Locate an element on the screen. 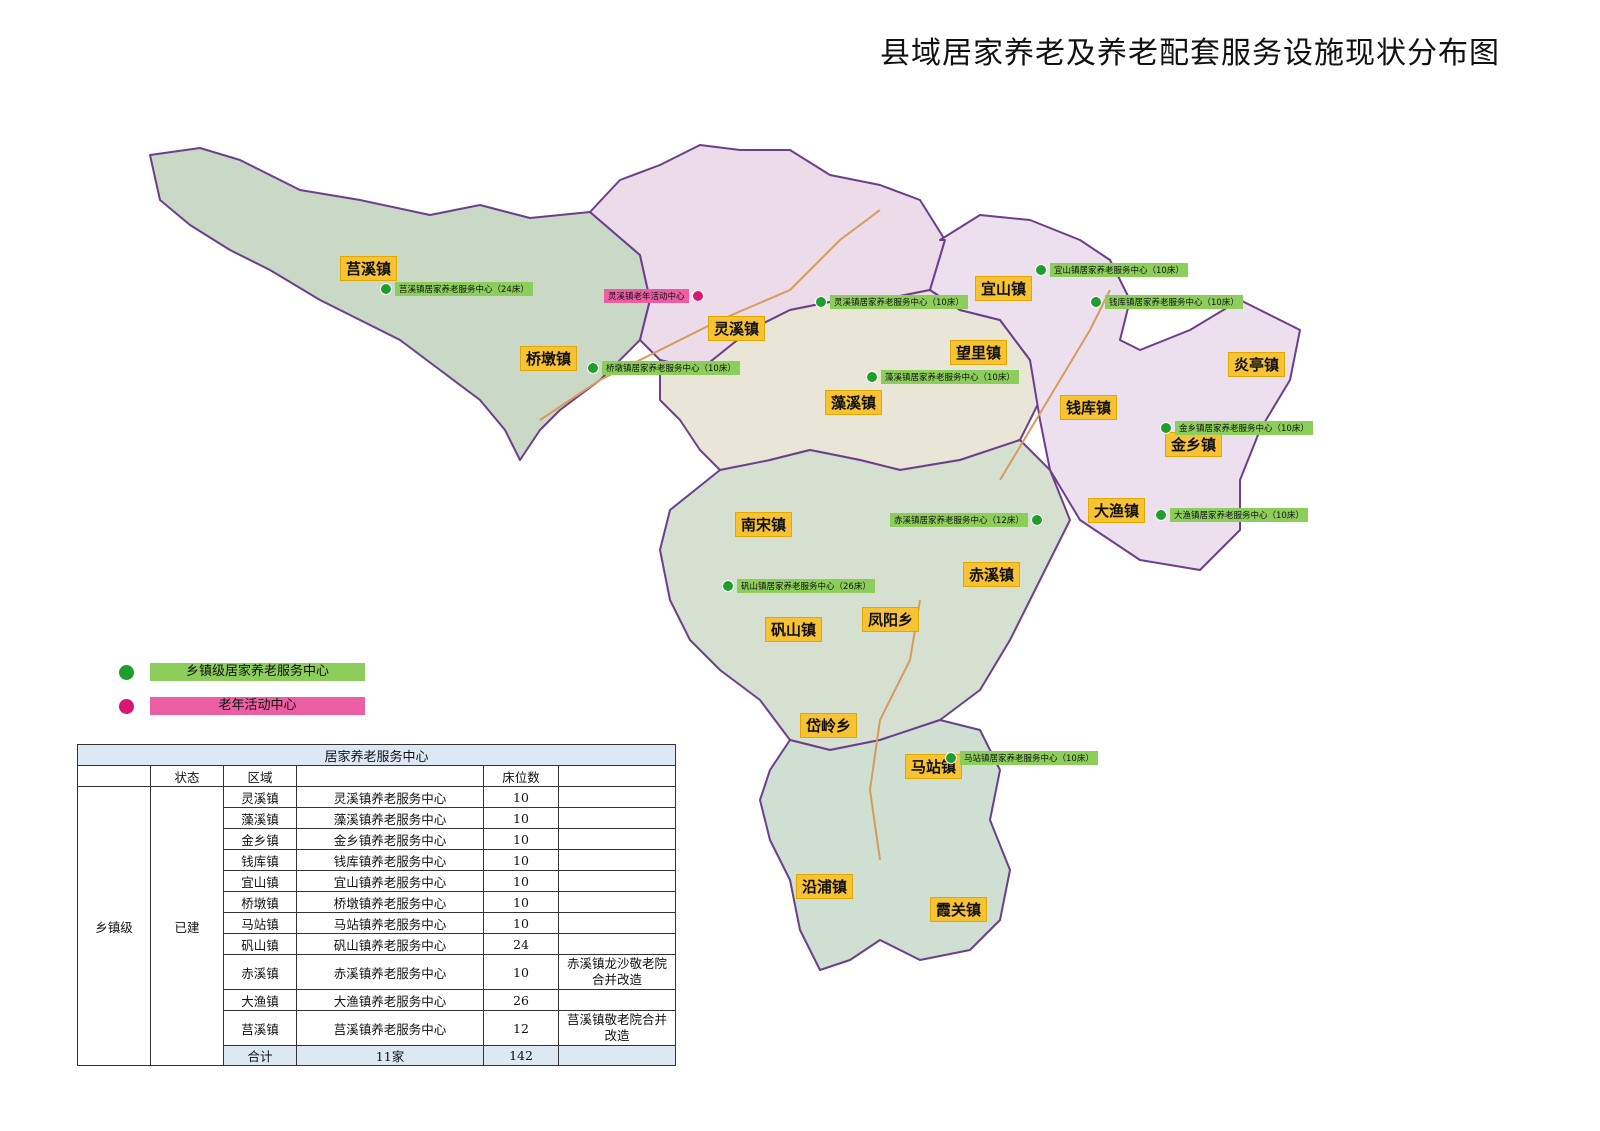 This screenshot has width=1600, height=1131. facility-marker: 灵溪镇老年活动中心 is located at coordinates (654, 296).